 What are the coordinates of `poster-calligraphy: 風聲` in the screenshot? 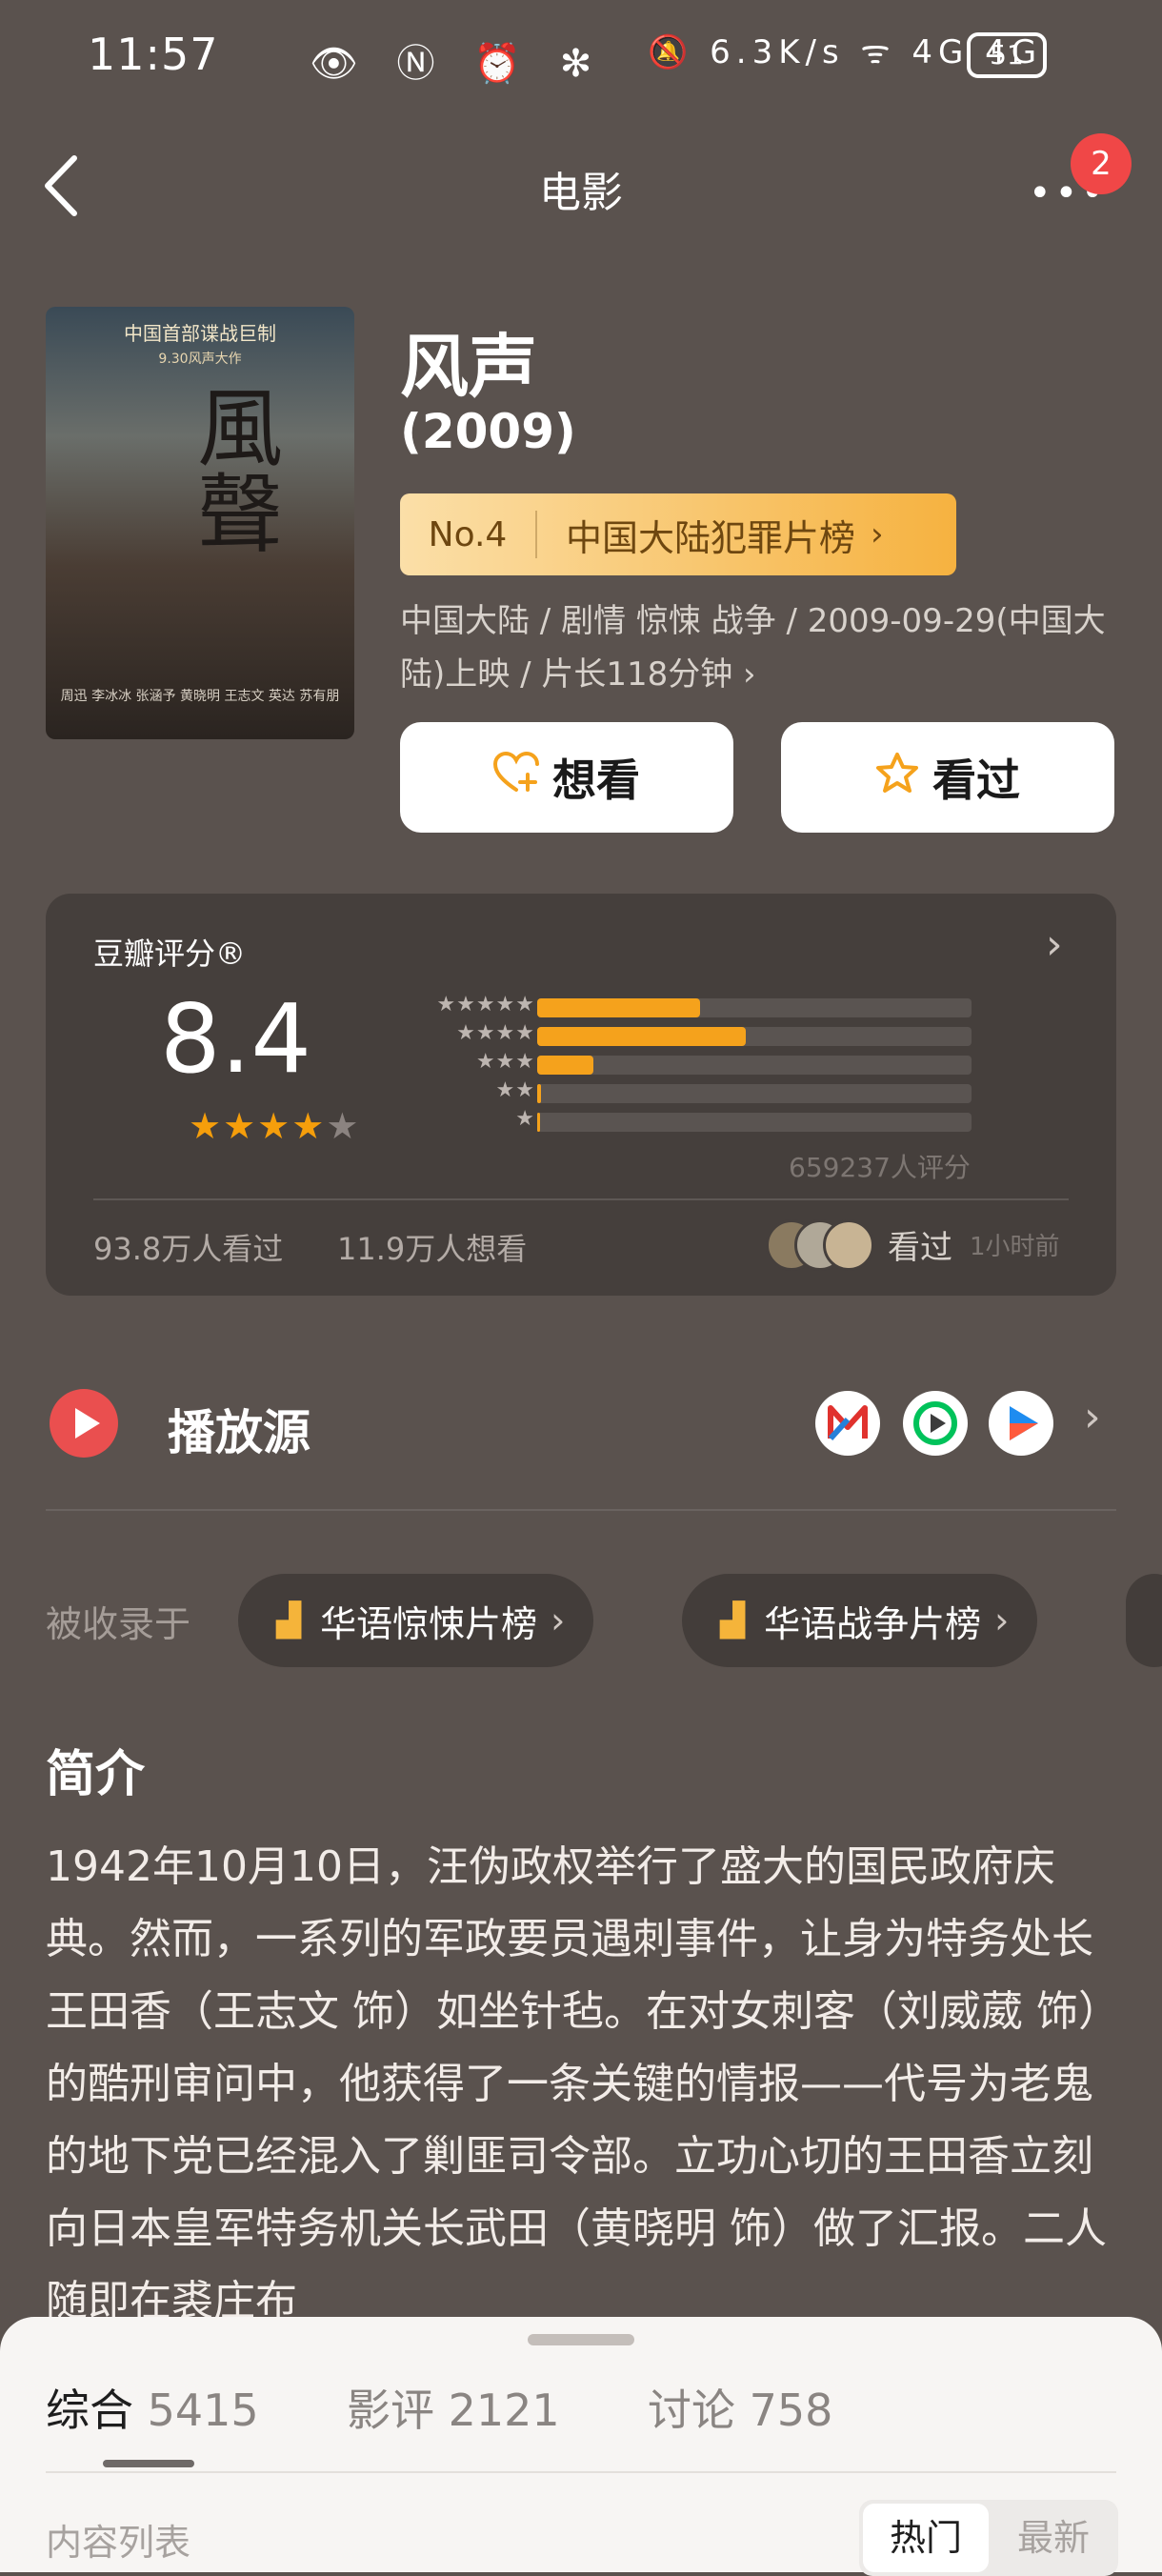 It's located at (232, 468).